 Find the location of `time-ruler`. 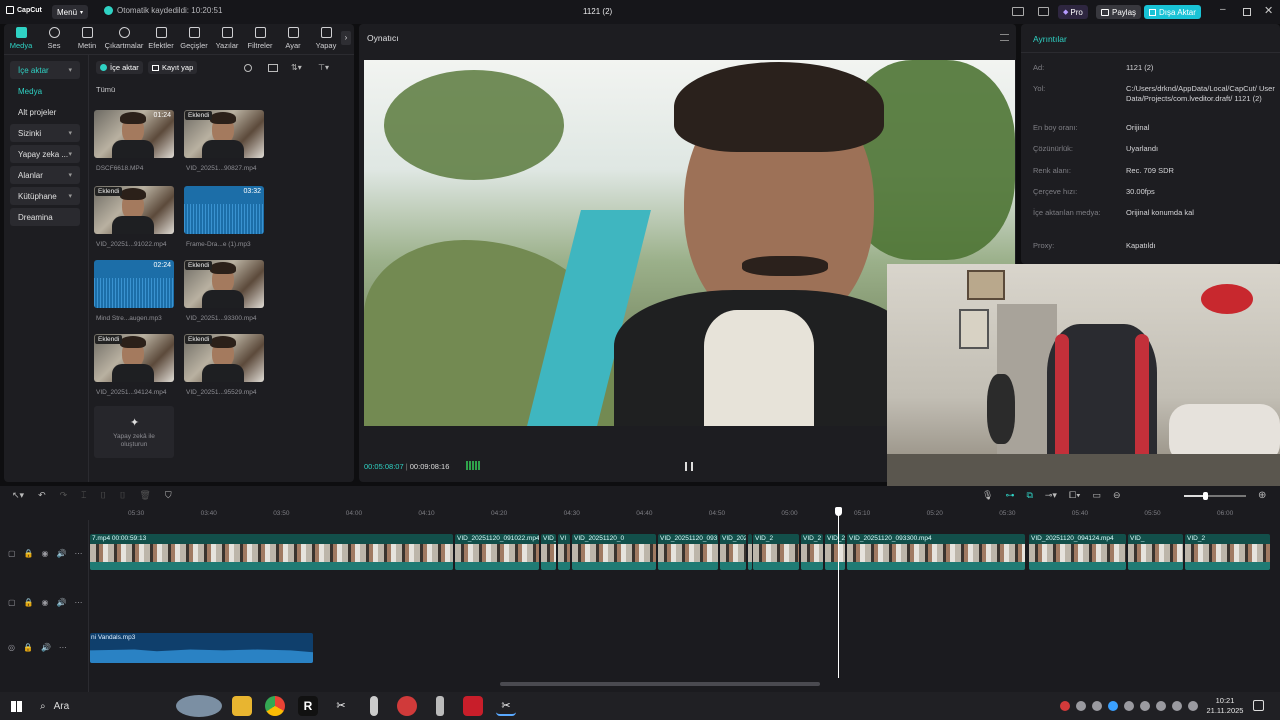

time-ruler is located at coordinates (684, 513).